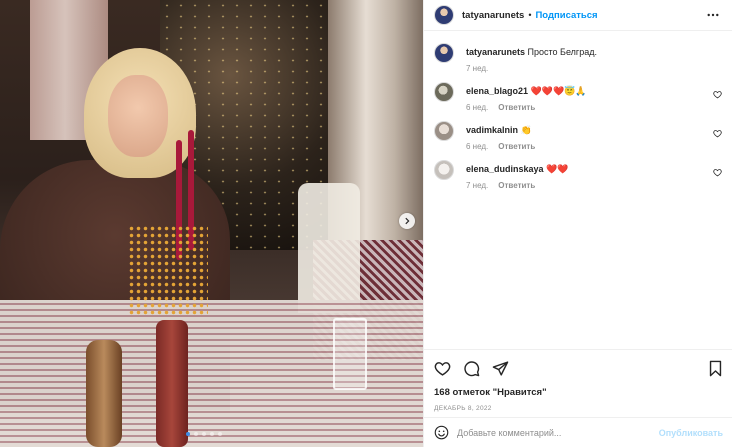 This screenshot has width=732, height=447. I want to click on chevron-right-icon, so click(407, 221).